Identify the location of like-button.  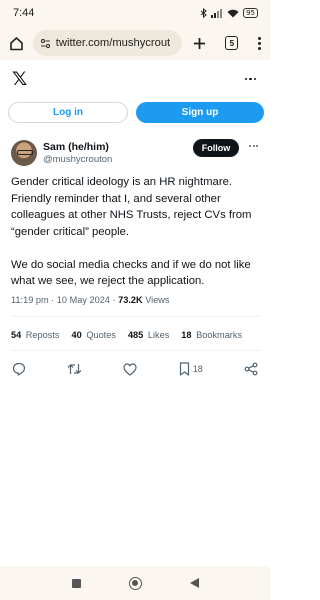
(130, 369).